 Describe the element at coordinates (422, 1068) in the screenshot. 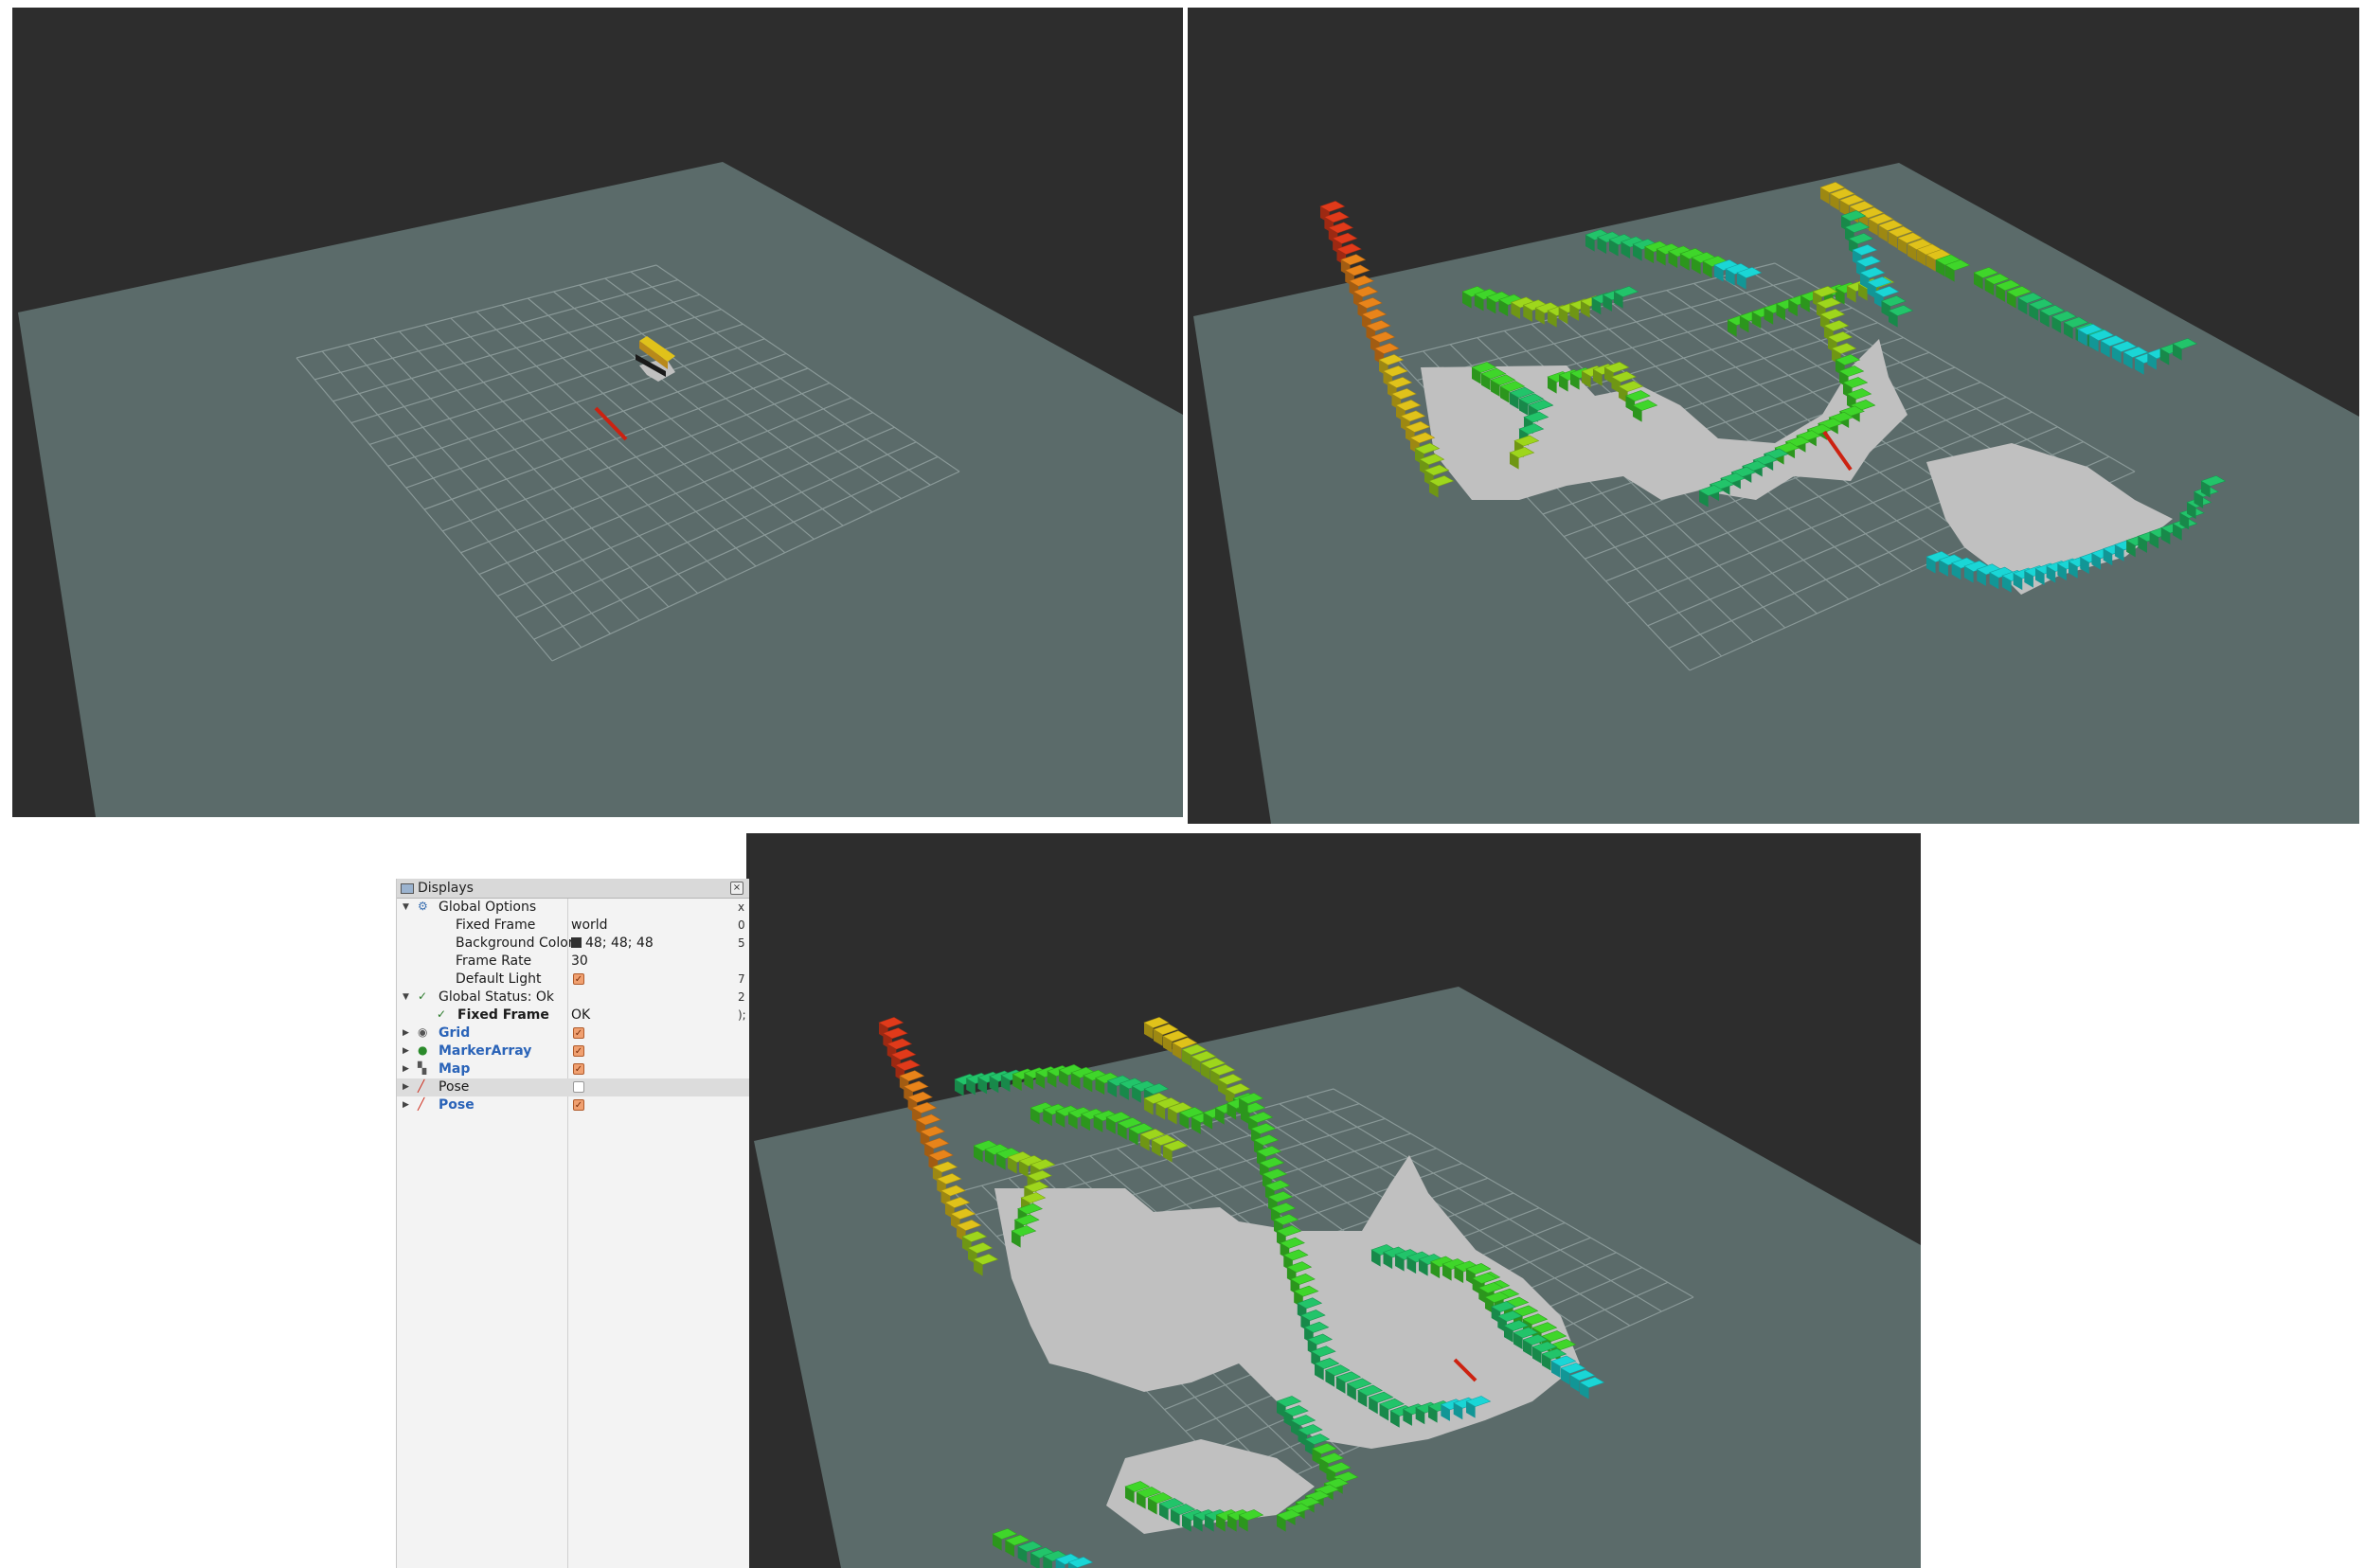

I see `map-icon: ▚` at that location.